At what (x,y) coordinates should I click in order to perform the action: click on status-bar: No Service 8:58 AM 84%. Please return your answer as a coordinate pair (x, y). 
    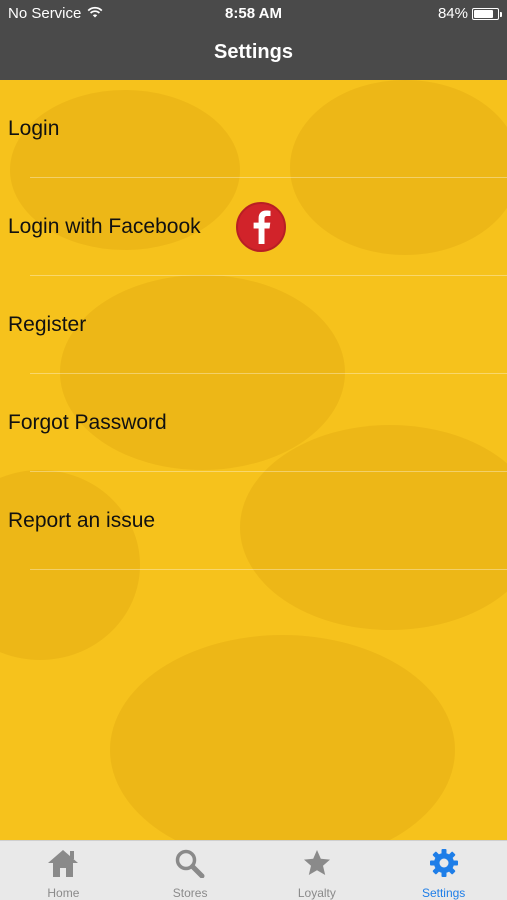
    Looking at the image, I should click on (253, 14).